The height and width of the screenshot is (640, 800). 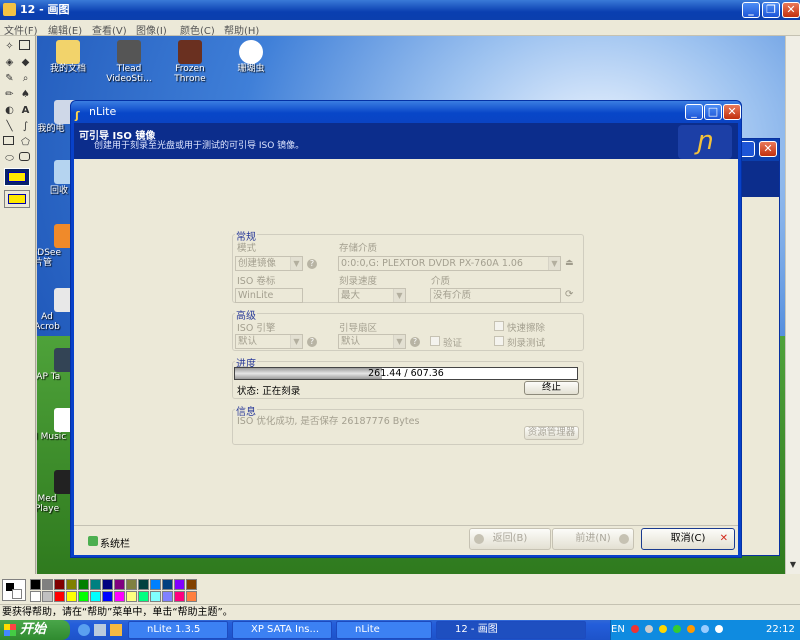 What do you see at coordinates (35, 630) in the screenshot?
I see `start-button: 开始` at bounding box center [35, 630].